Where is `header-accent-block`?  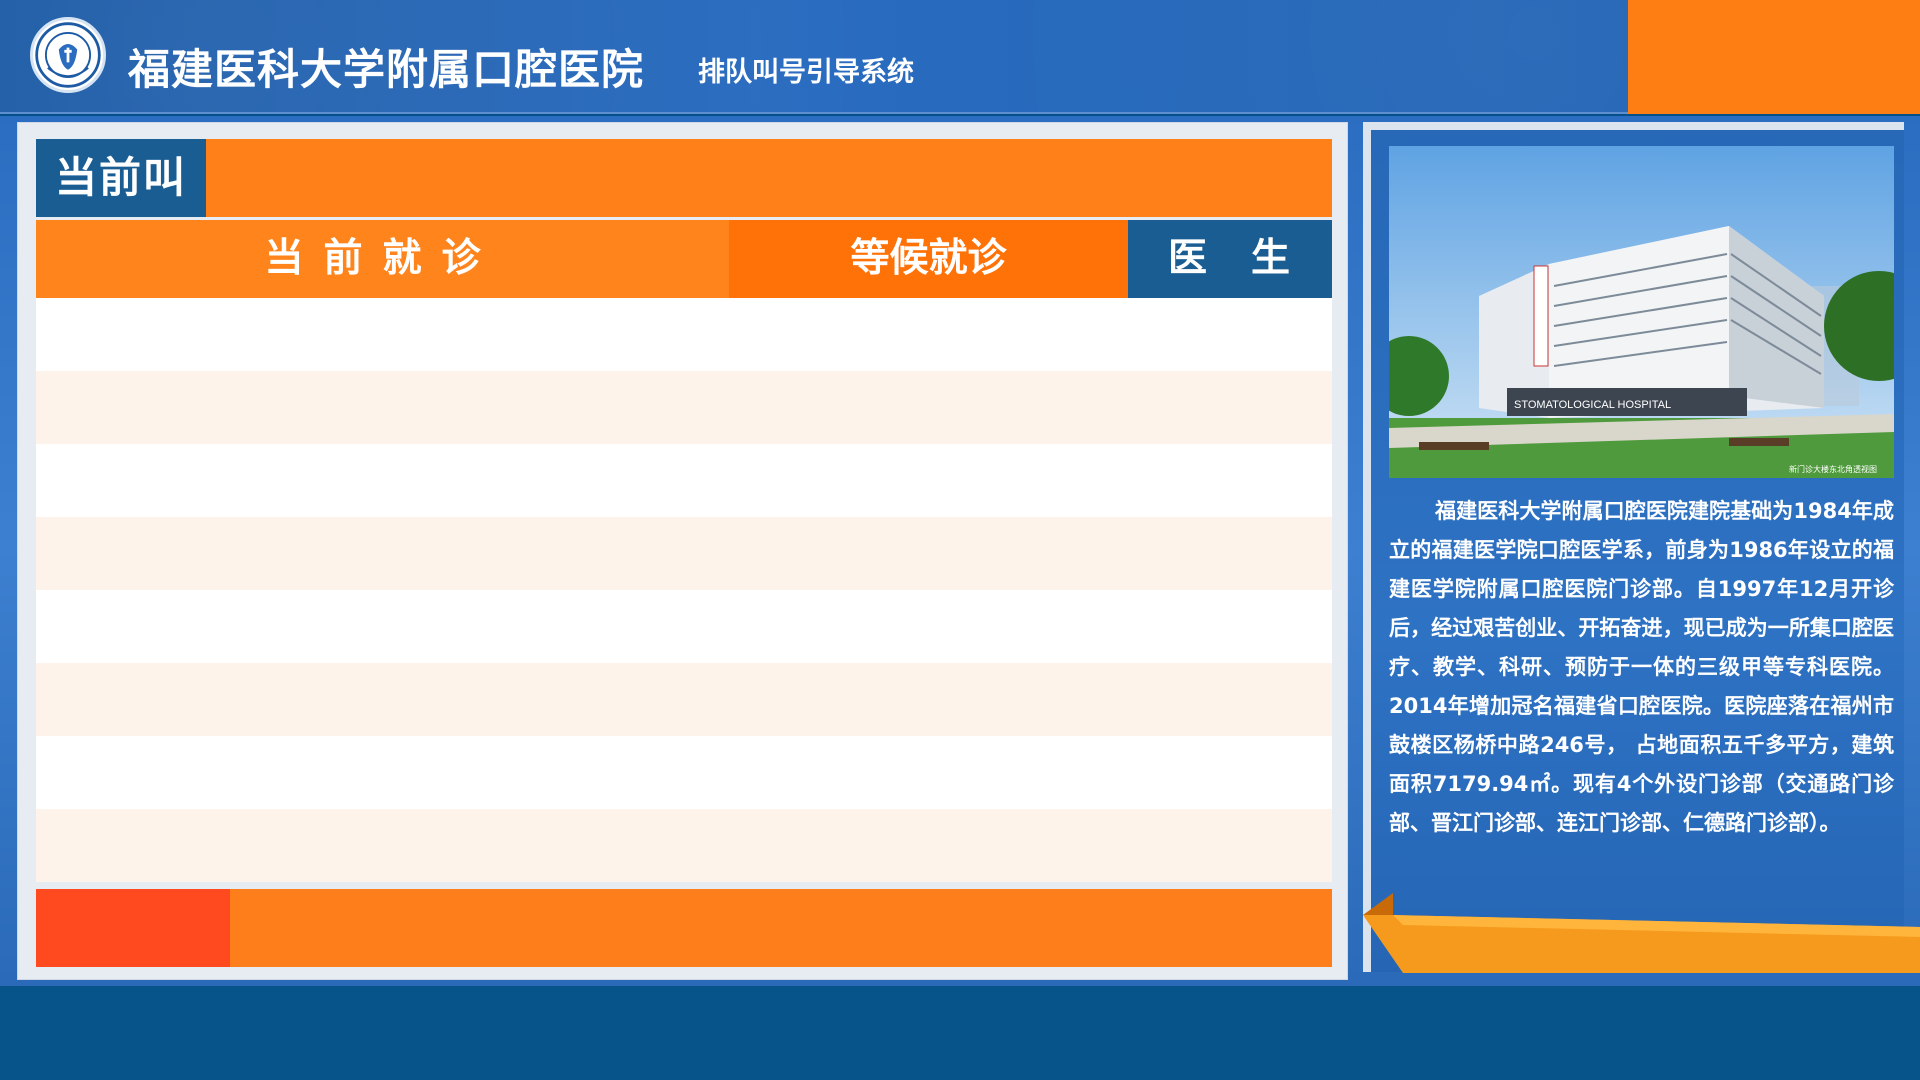
header-accent-block is located at coordinates (1774, 57).